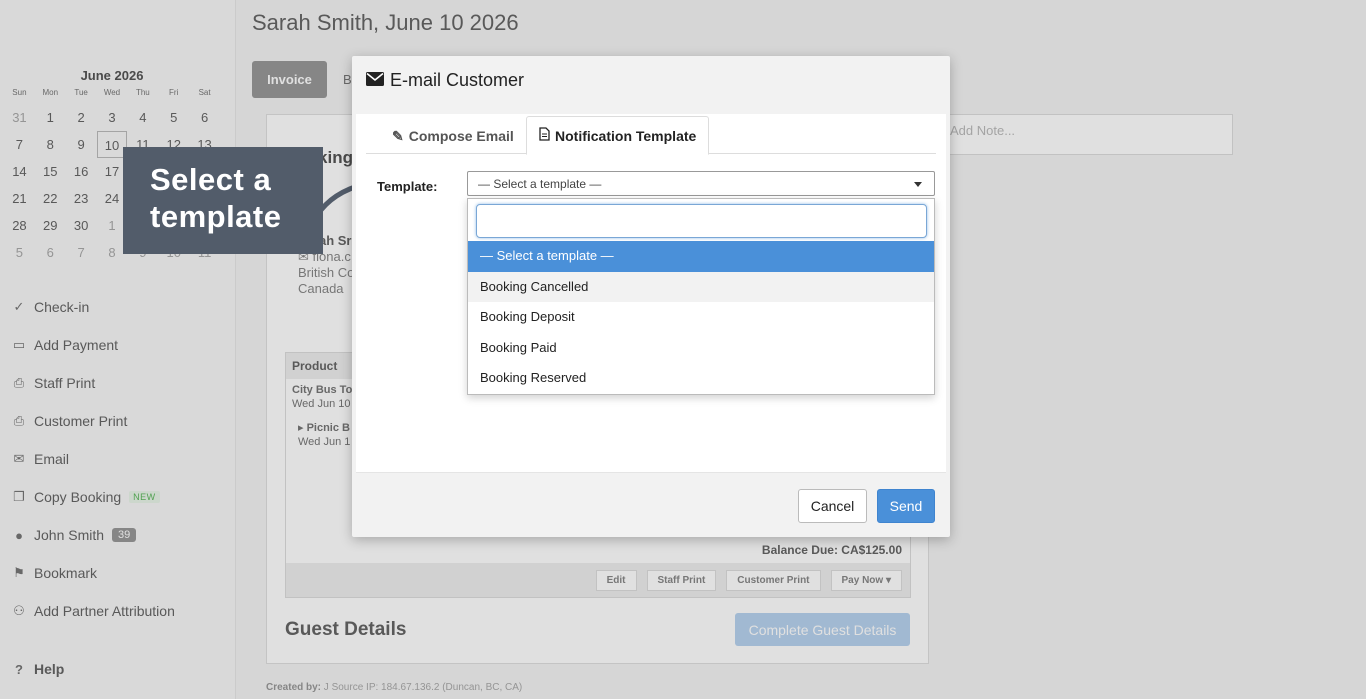 This screenshot has width=1366, height=699. I want to click on modal-header: E-mail Customer, so click(445, 80).